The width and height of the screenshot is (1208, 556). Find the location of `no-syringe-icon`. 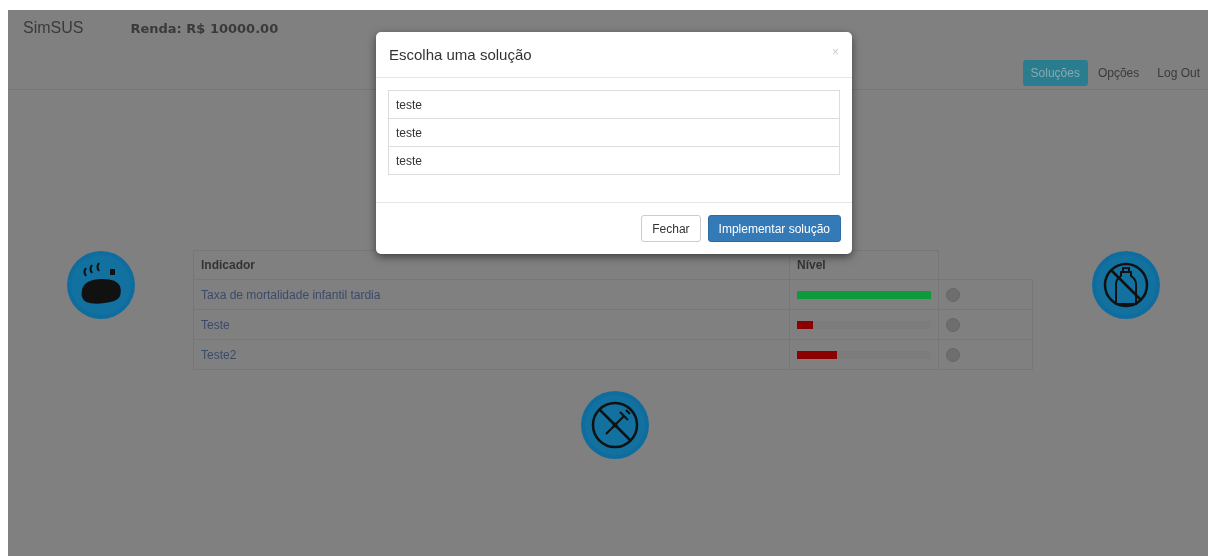

no-syringe-icon is located at coordinates (615, 425).